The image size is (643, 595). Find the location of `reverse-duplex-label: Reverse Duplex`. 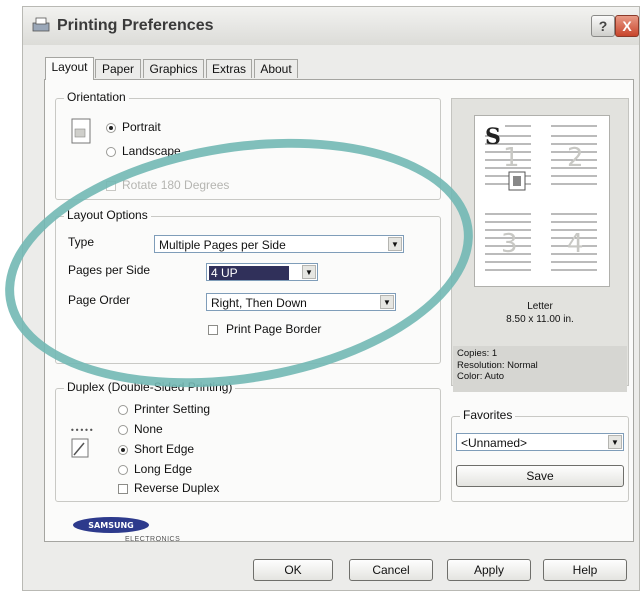

reverse-duplex-label: Reverse Duplex is located at coordinates (177, 488).